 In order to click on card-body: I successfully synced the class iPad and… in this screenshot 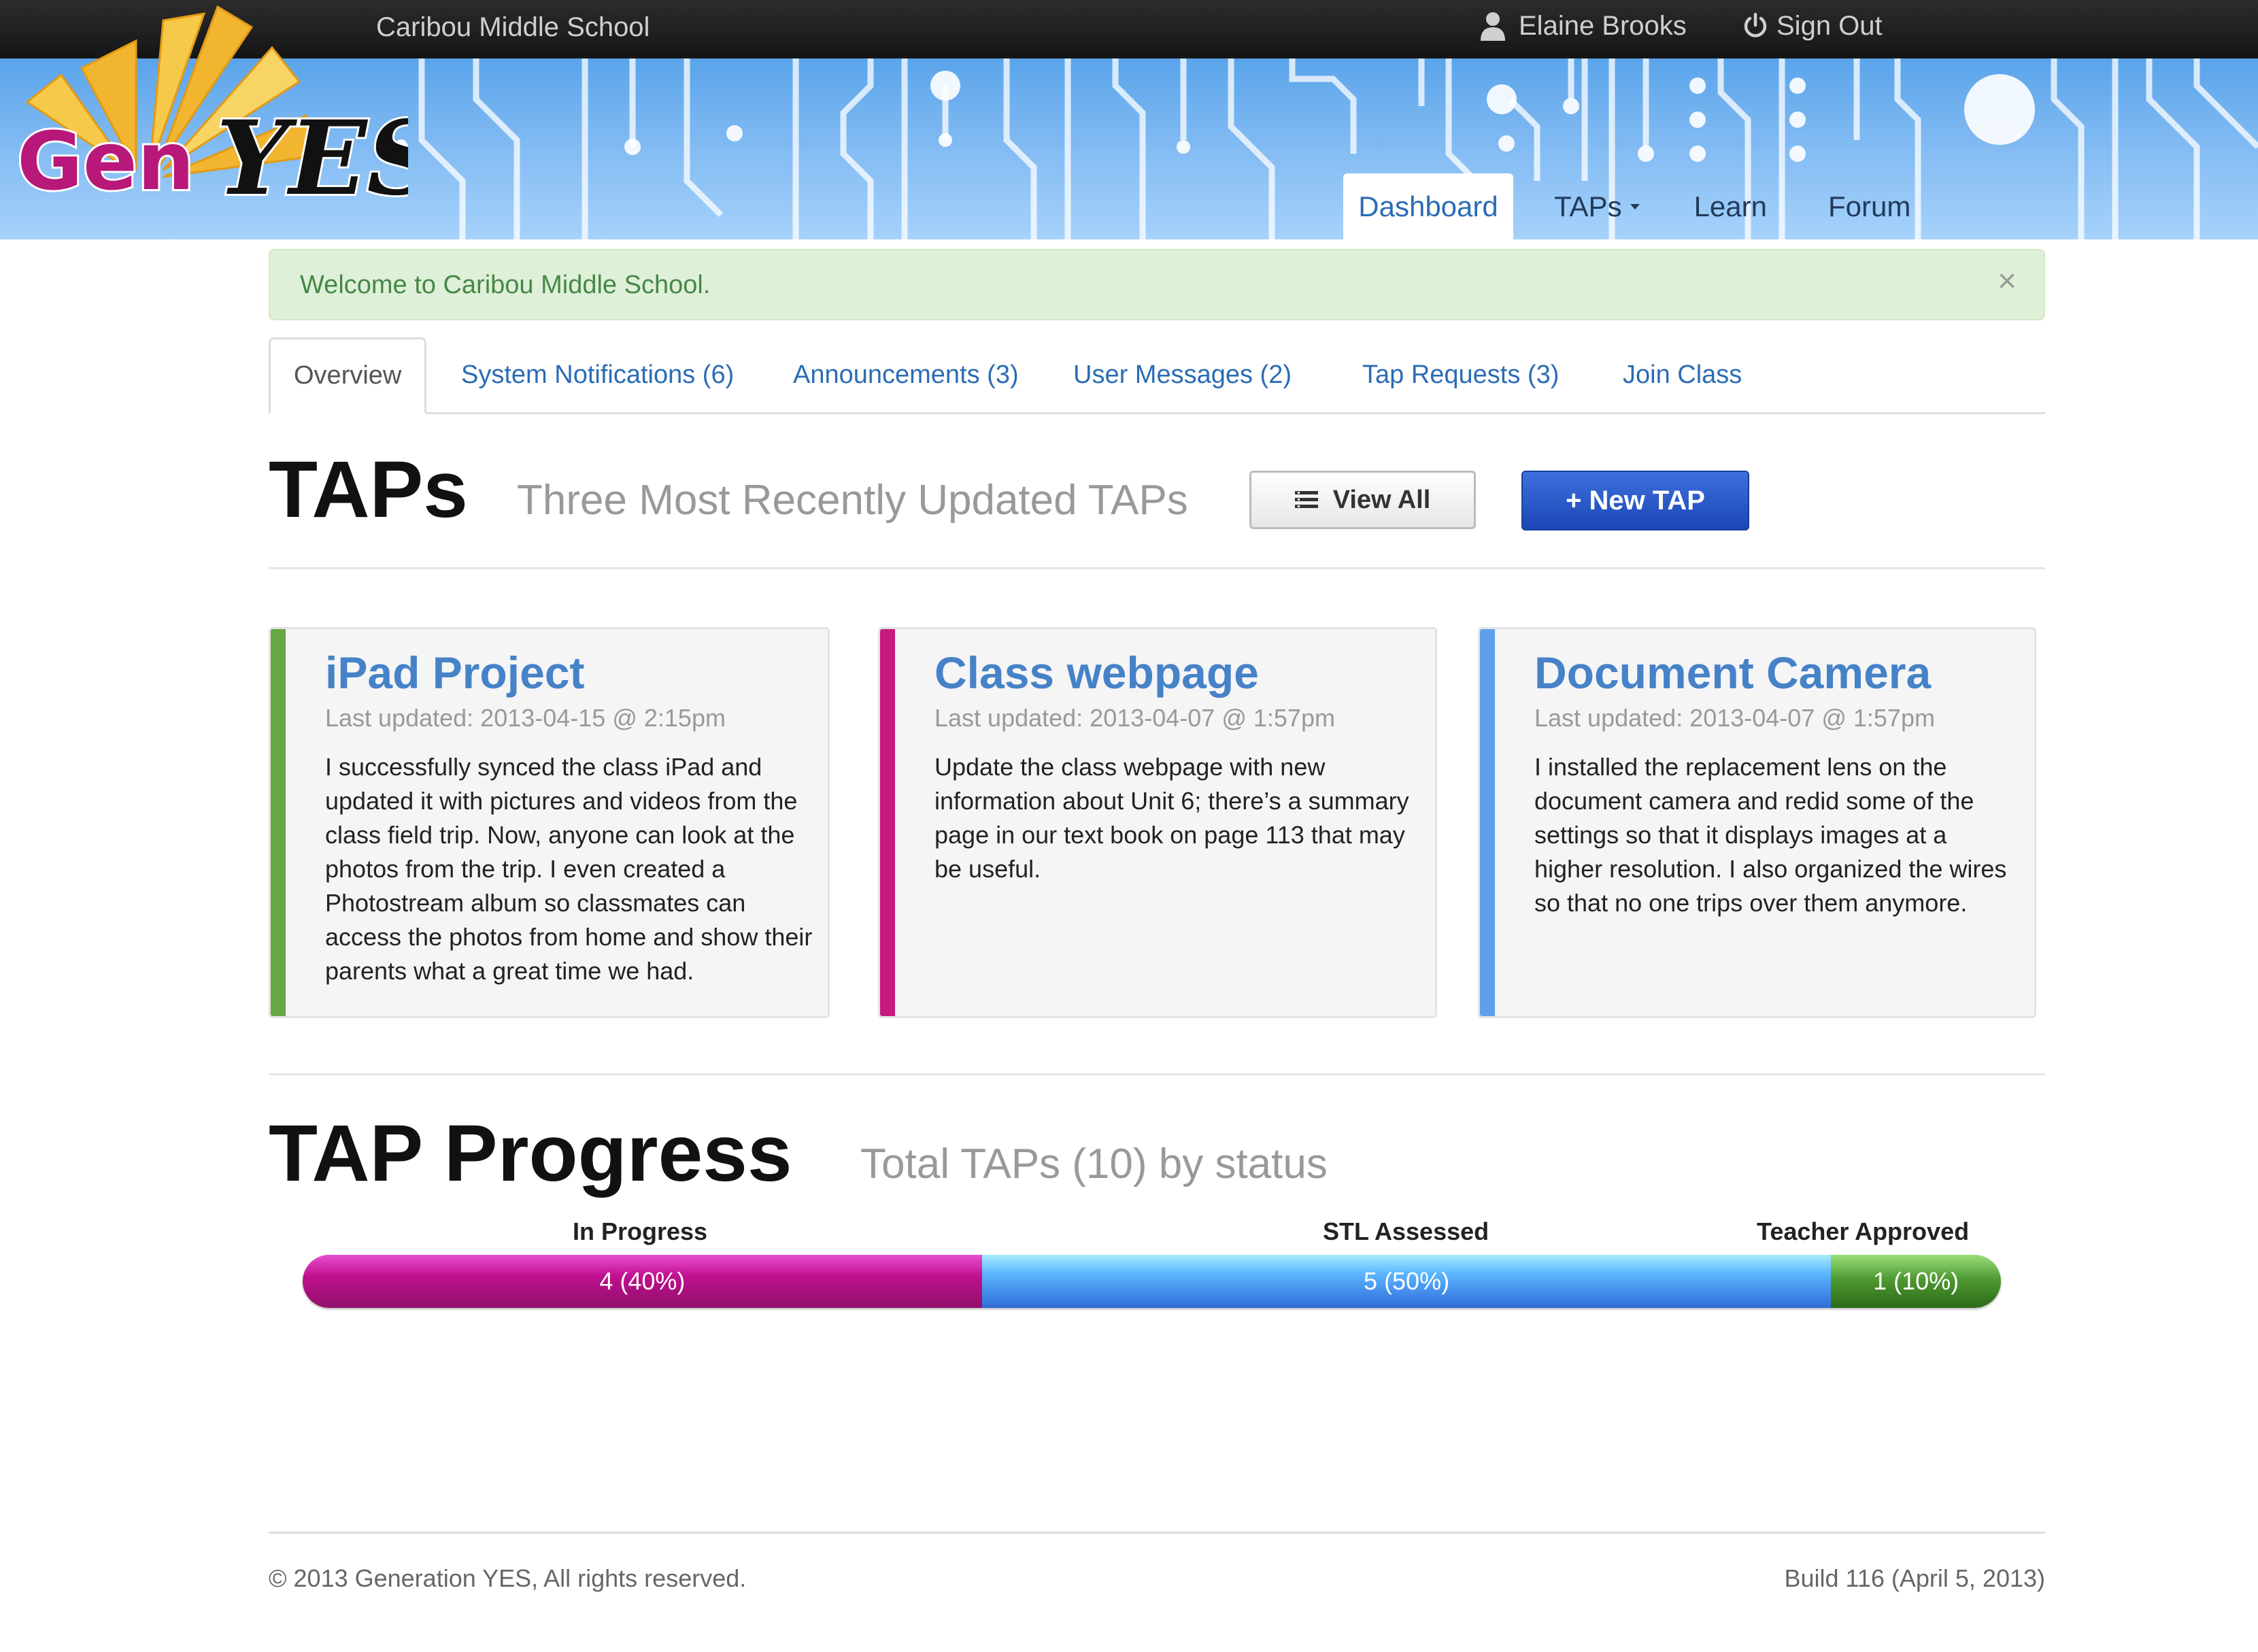, I will do `click(569, 869)`.